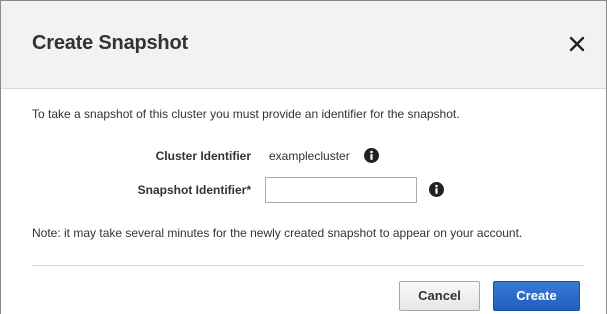  Describe the element at coordinates (203, 156) in the screenshot. I see `cluster-identifier-label: Cluster Identifier` at that location.